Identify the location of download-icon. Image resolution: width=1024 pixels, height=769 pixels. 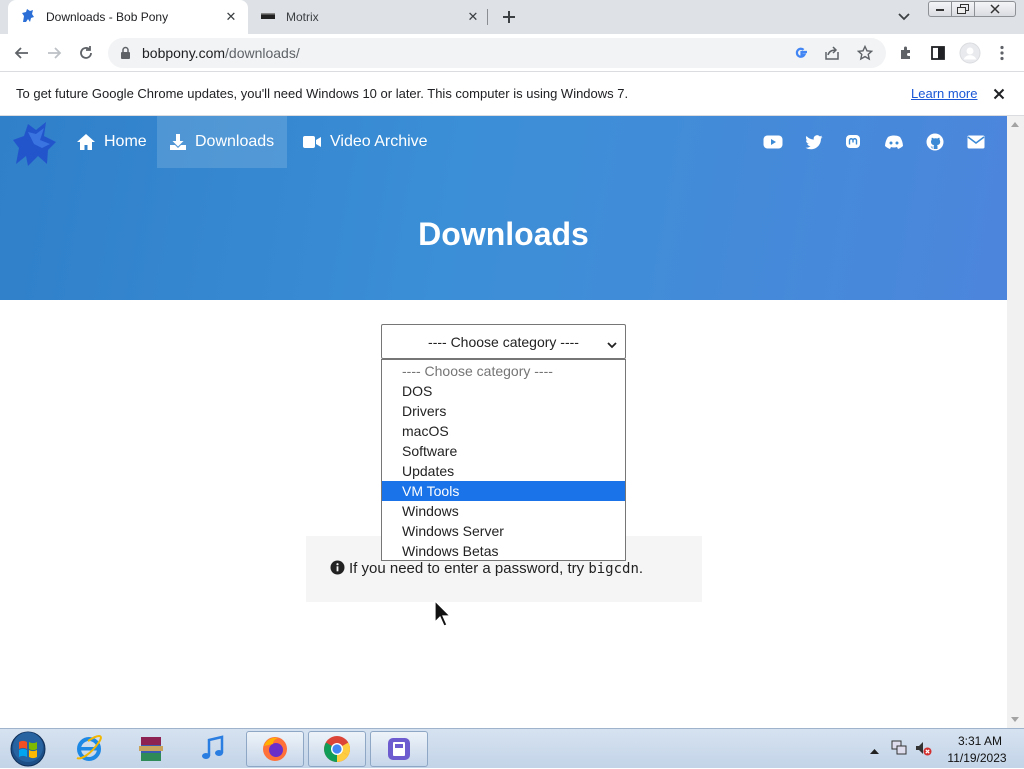
(178, 142).